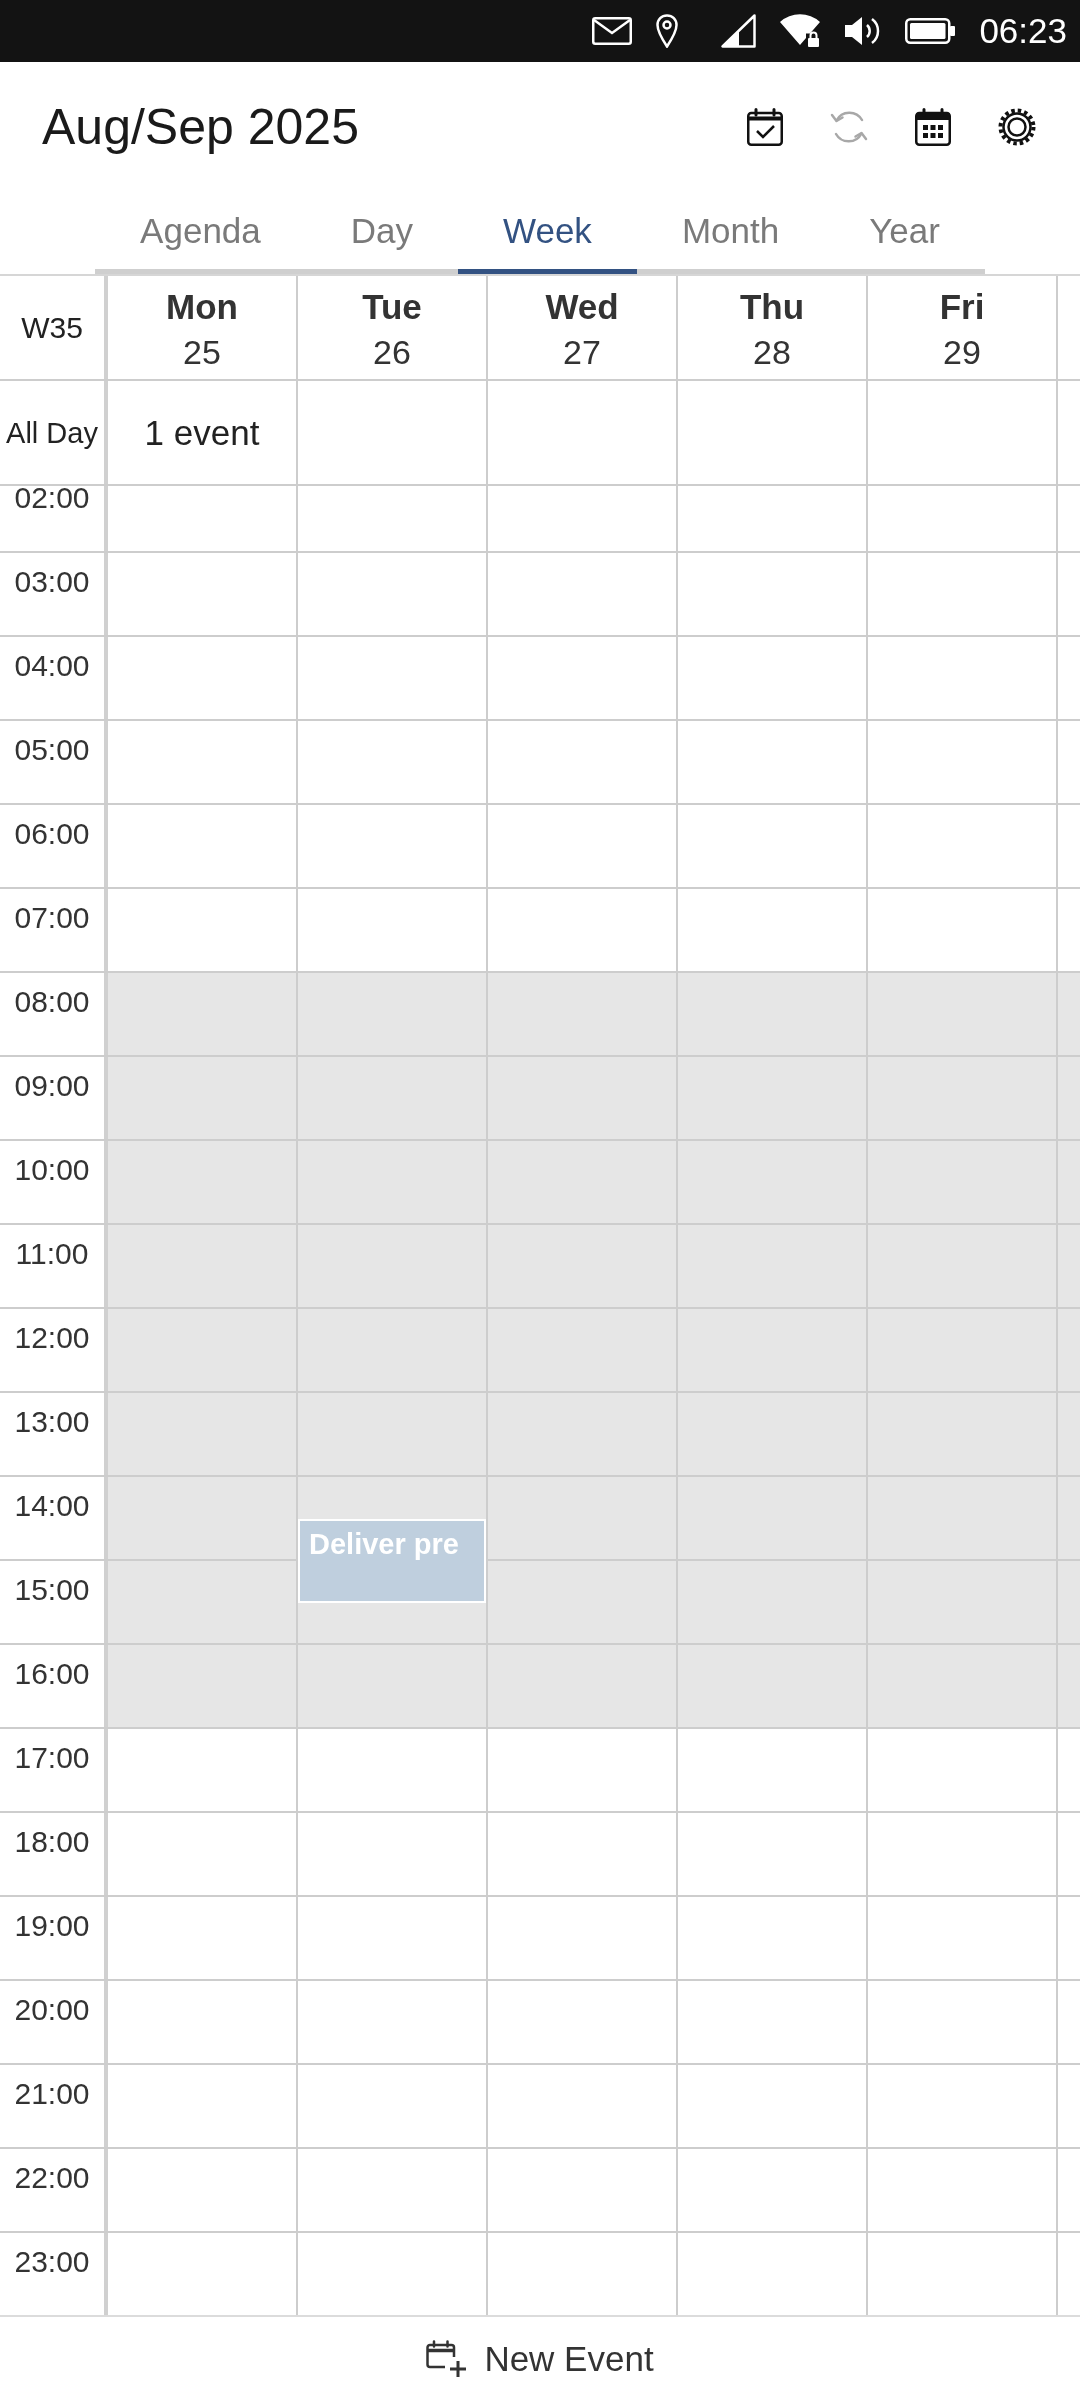 The image size is (1080, 2400). I want to click on mail-icon, so click(612, 31).